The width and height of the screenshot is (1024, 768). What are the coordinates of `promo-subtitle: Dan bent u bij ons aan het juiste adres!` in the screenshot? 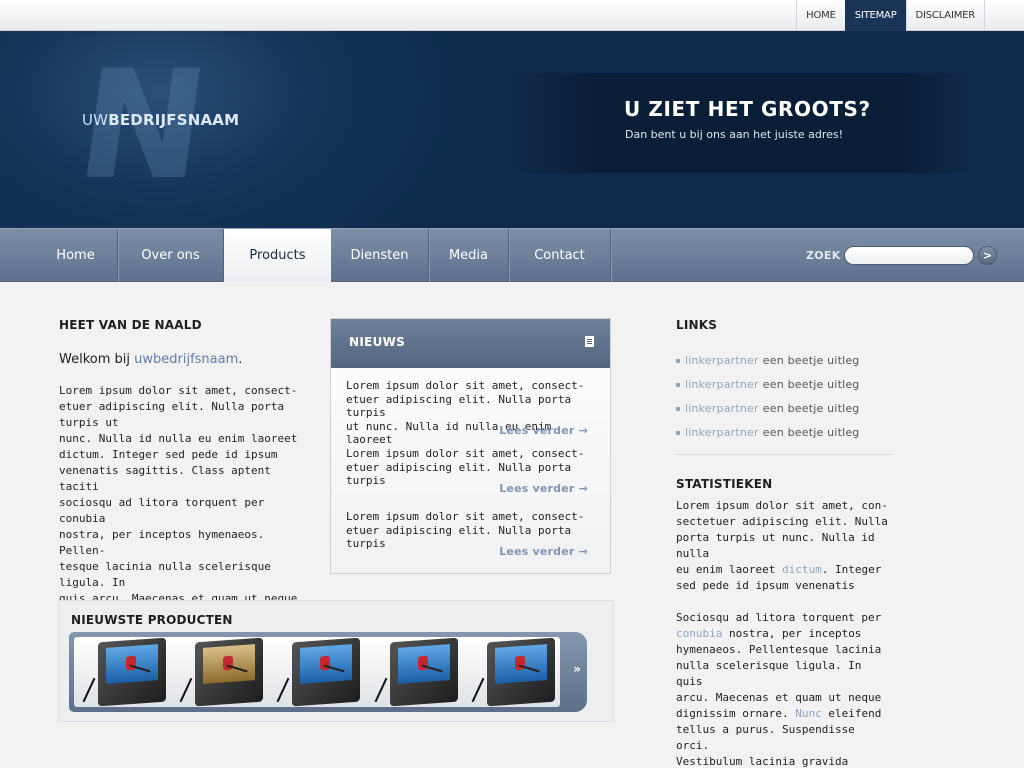 It's located at (734, 134).